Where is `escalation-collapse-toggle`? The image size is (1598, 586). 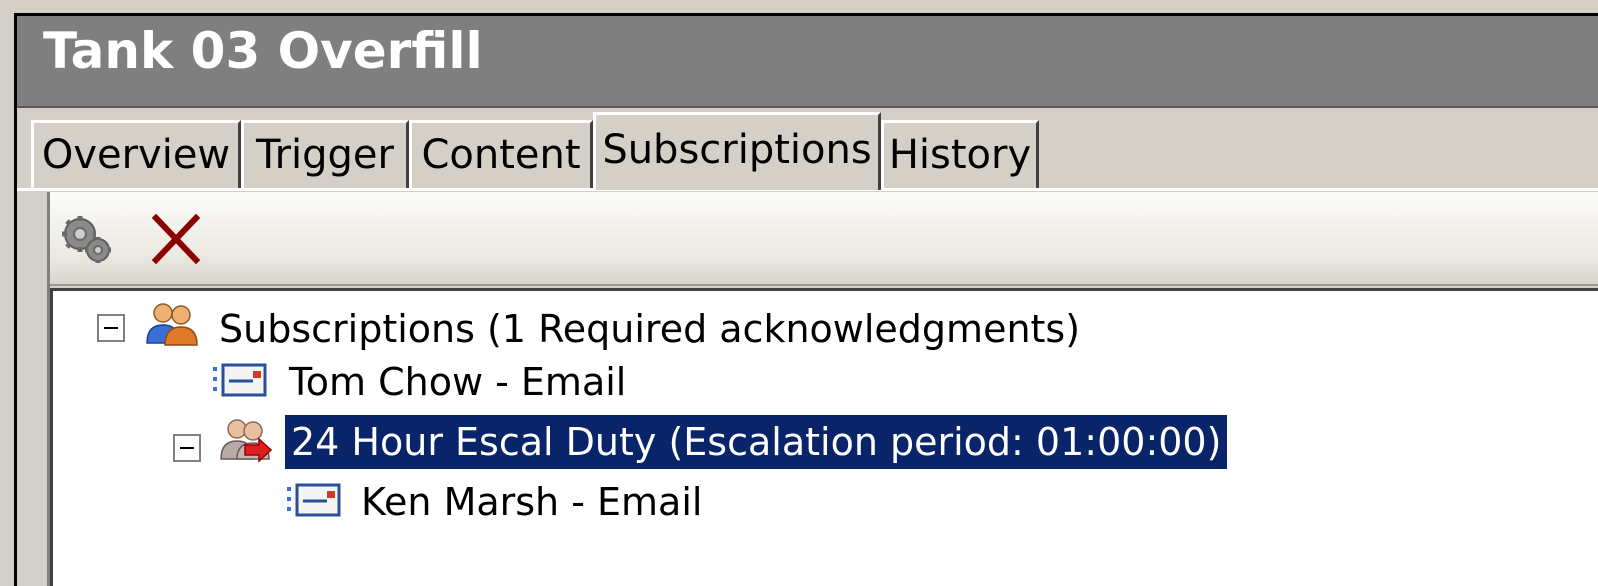
escalation-collapse-toggle is located at coordinates (187, 448).